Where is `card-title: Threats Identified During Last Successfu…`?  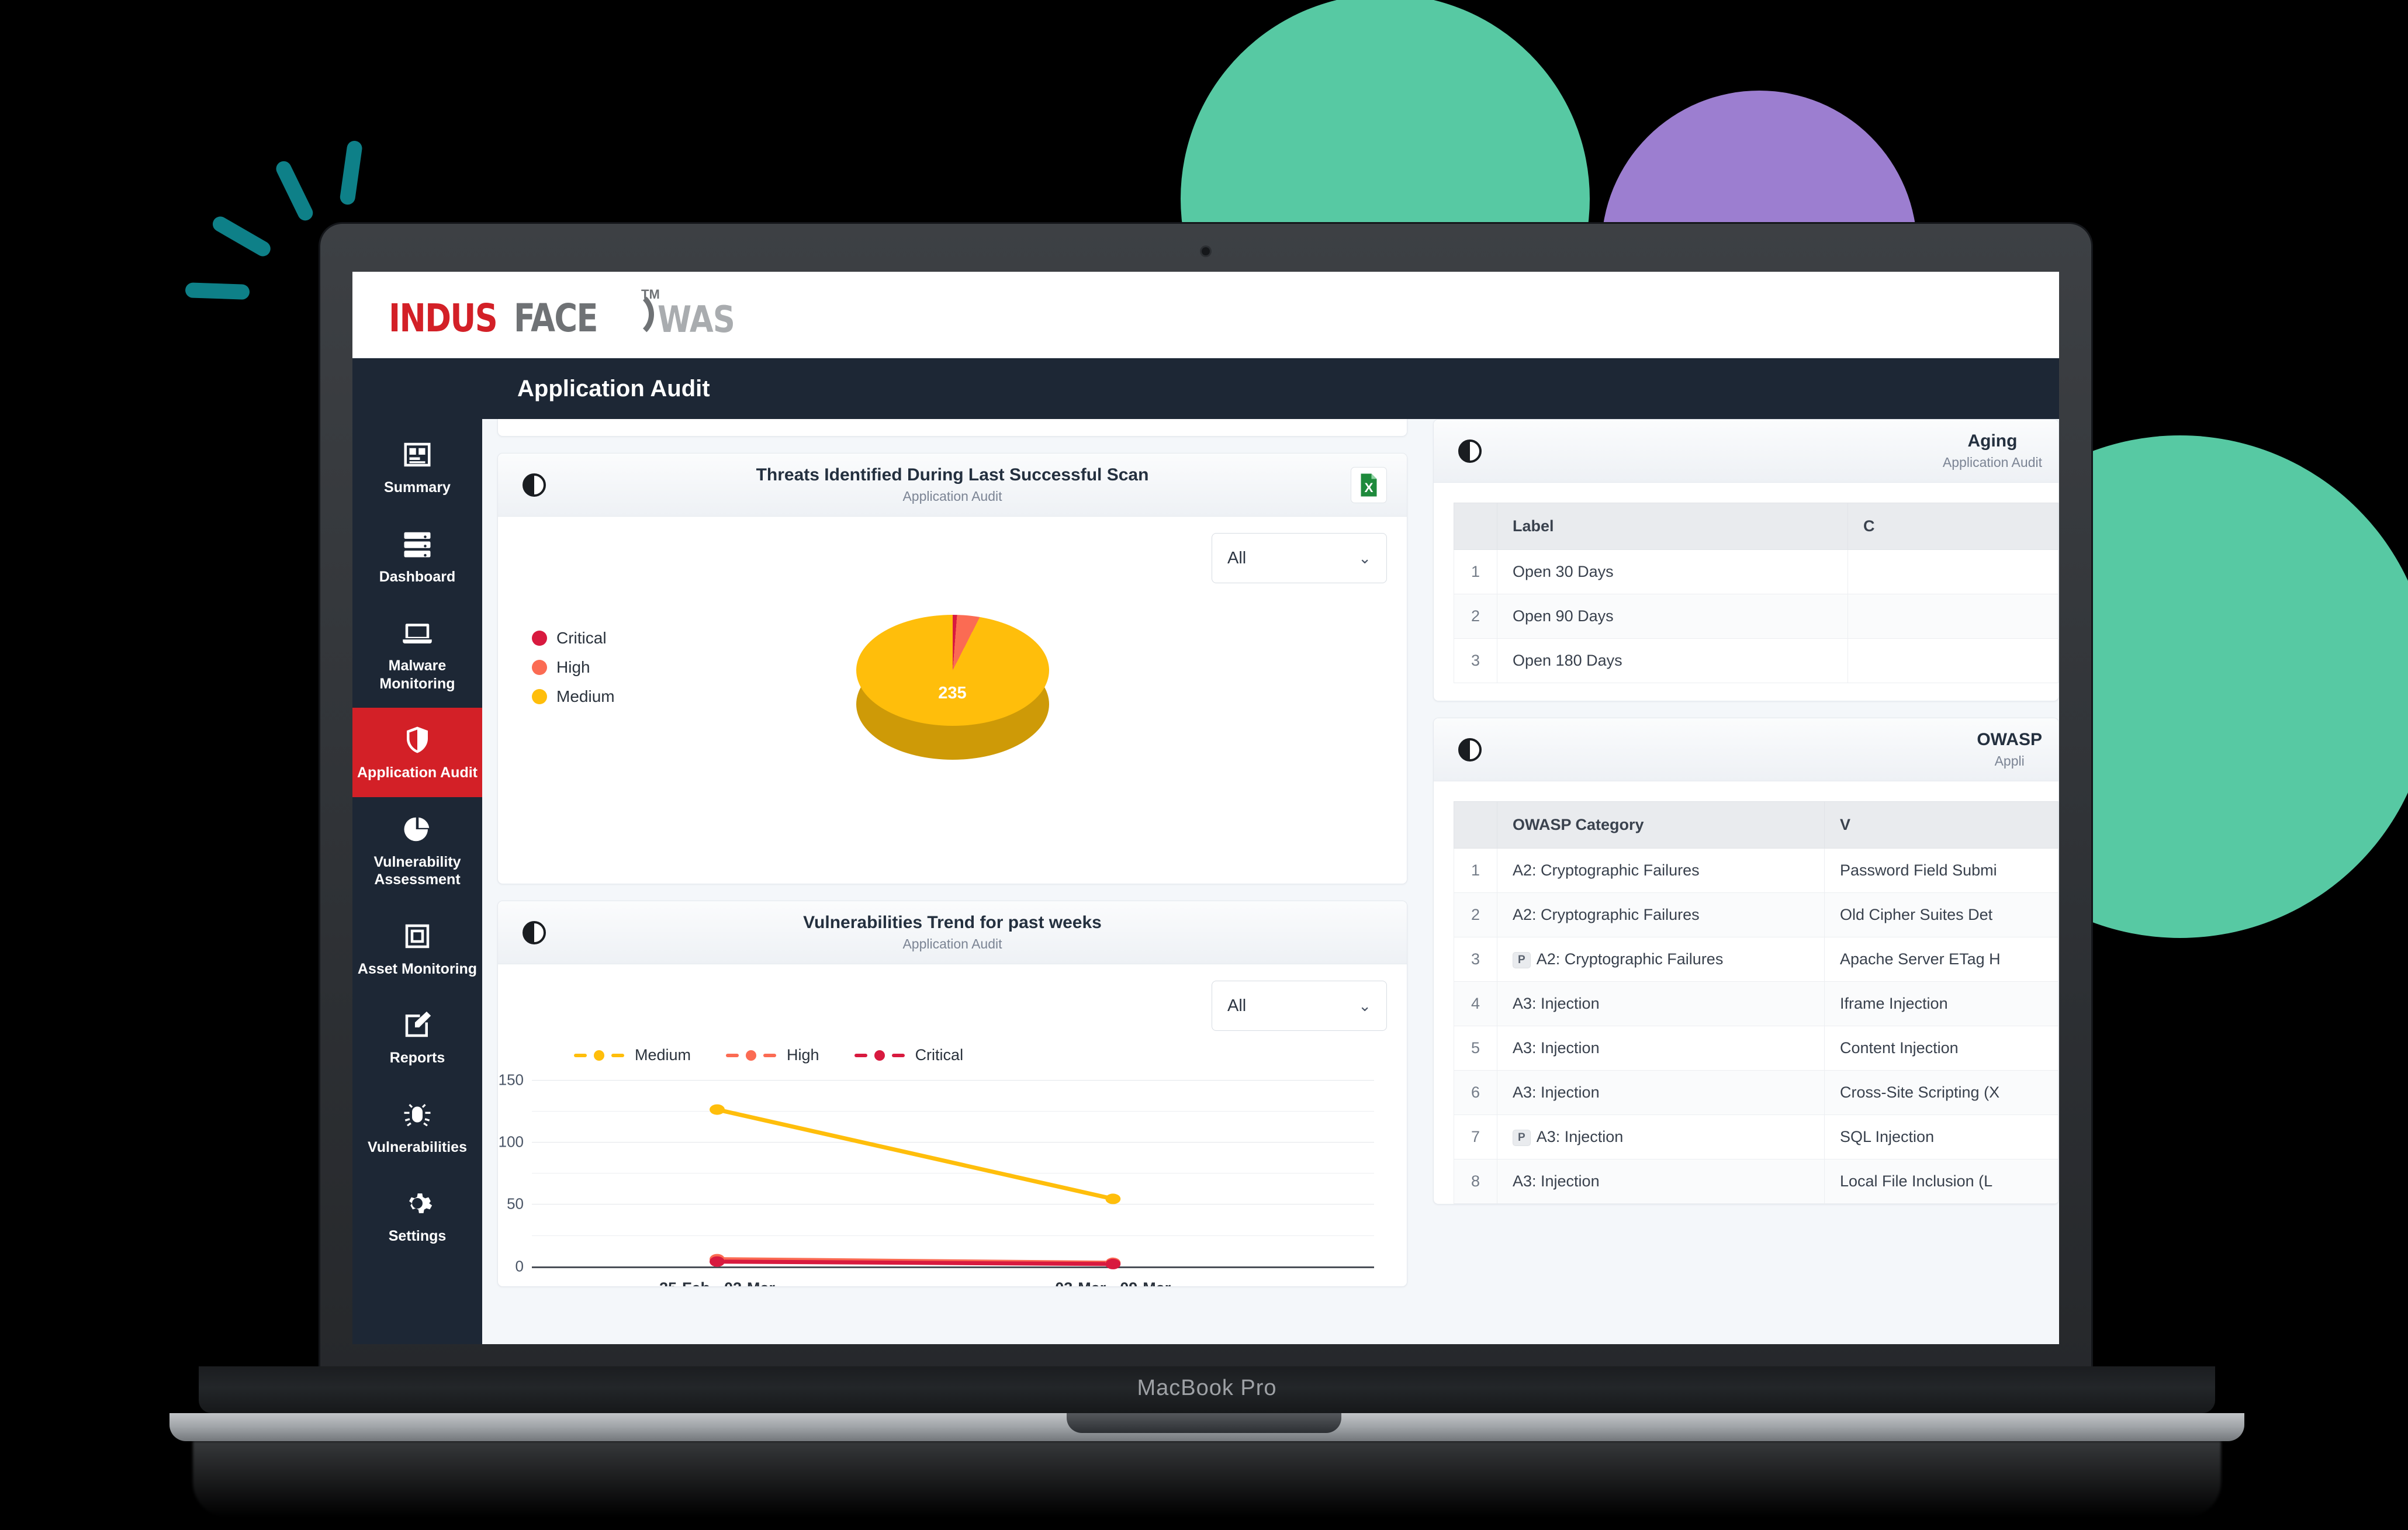 card-title: Threats Identified During Last Successfu… is located at coordinates (953, 474).